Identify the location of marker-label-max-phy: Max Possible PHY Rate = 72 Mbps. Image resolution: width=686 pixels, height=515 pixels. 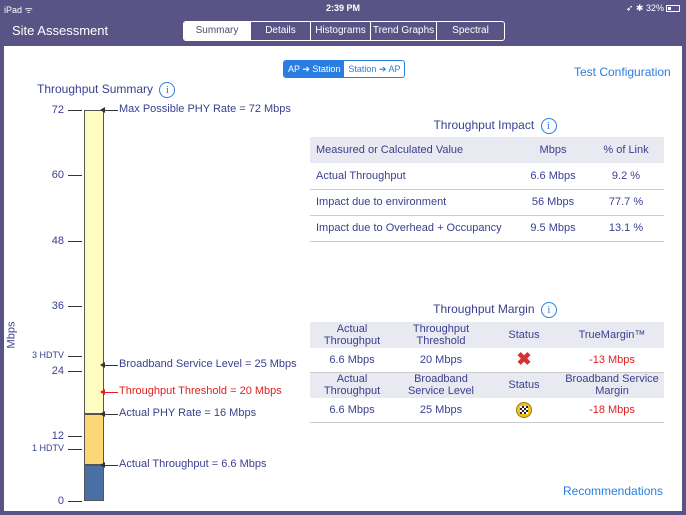
(205, 109).